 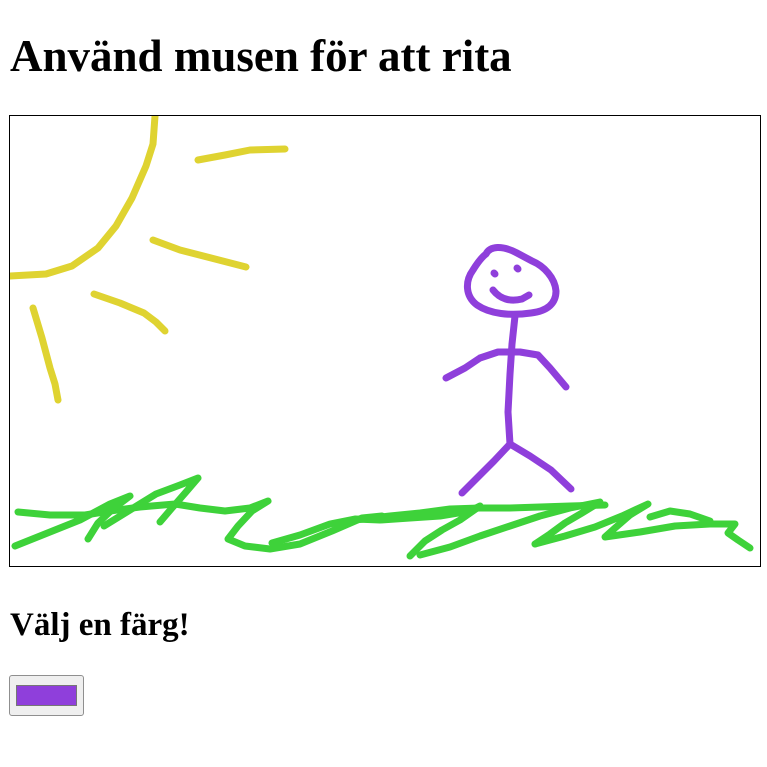 I want to click on sun-arc-stroke, so click(x=84, y=198).